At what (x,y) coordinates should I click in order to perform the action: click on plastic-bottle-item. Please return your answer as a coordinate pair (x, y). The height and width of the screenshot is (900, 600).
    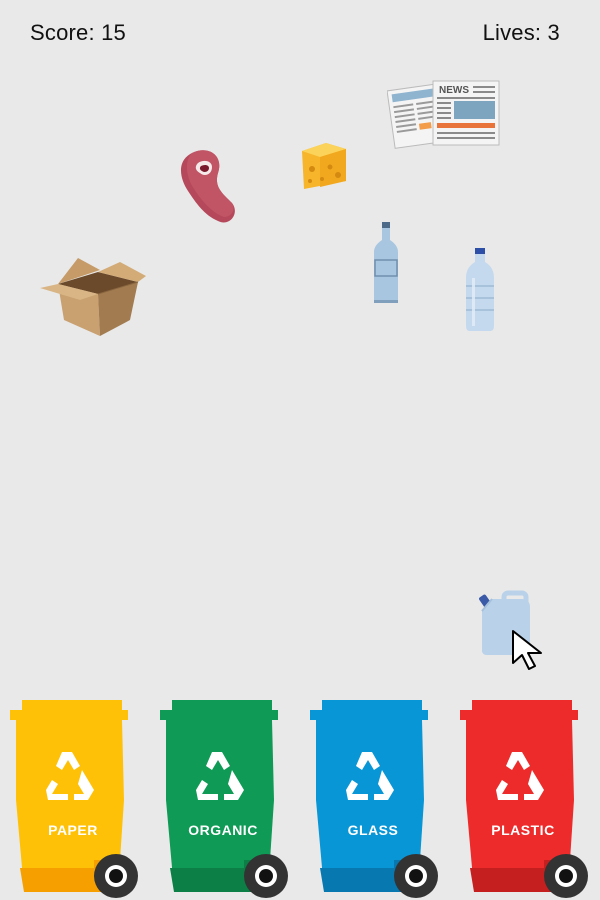
    Looking at the image, I should click on (480, 290).